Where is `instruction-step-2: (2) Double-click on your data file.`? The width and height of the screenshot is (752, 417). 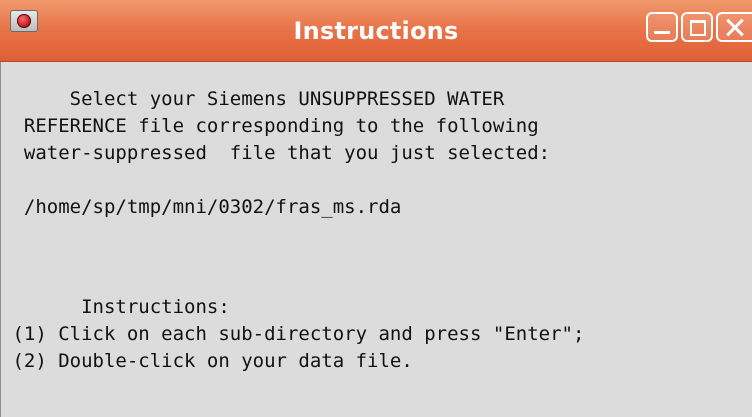
instruction-step-2: (2) Double-click on your data file. is located at coordinates (207, 361).